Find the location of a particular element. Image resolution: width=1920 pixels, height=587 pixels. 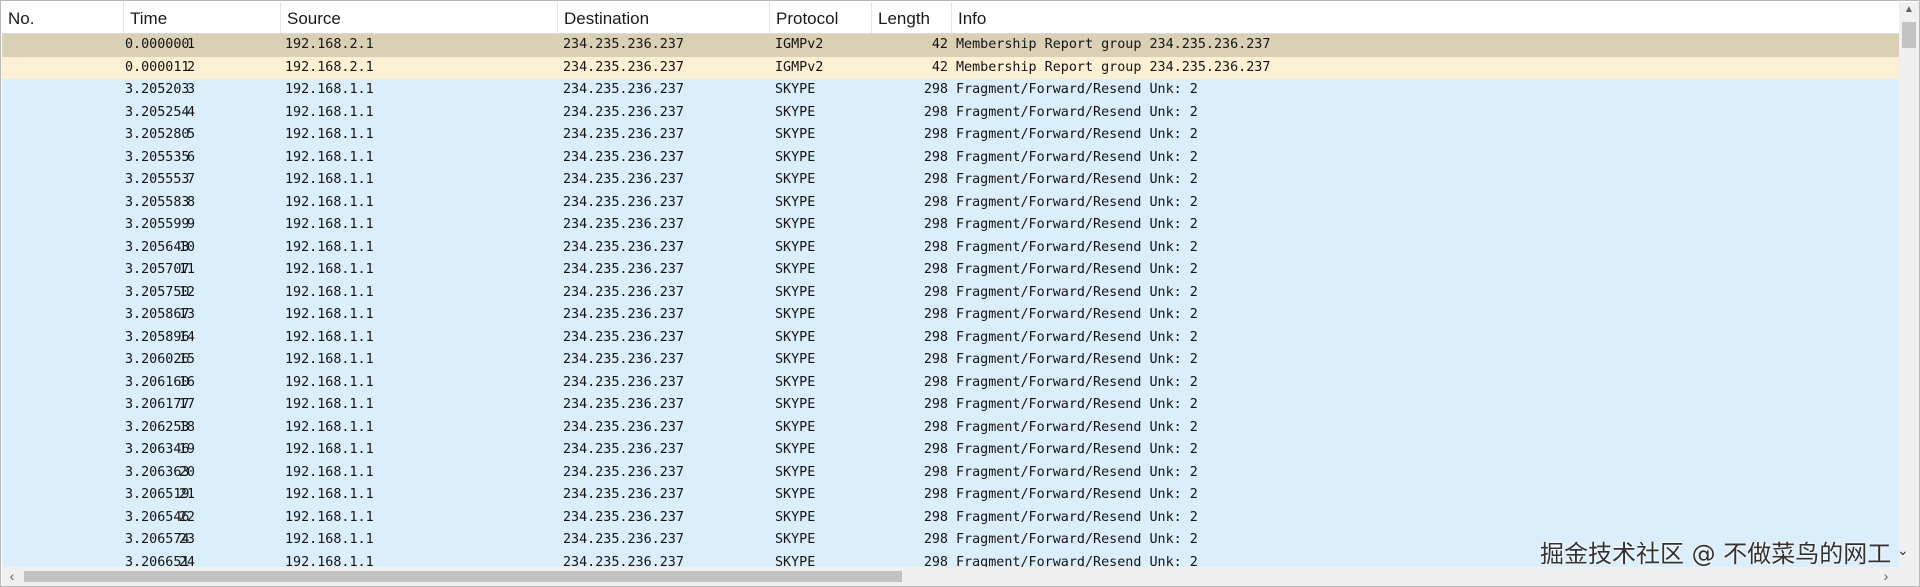

packet-time: 3.206363 is located at coordinates (157, 472).